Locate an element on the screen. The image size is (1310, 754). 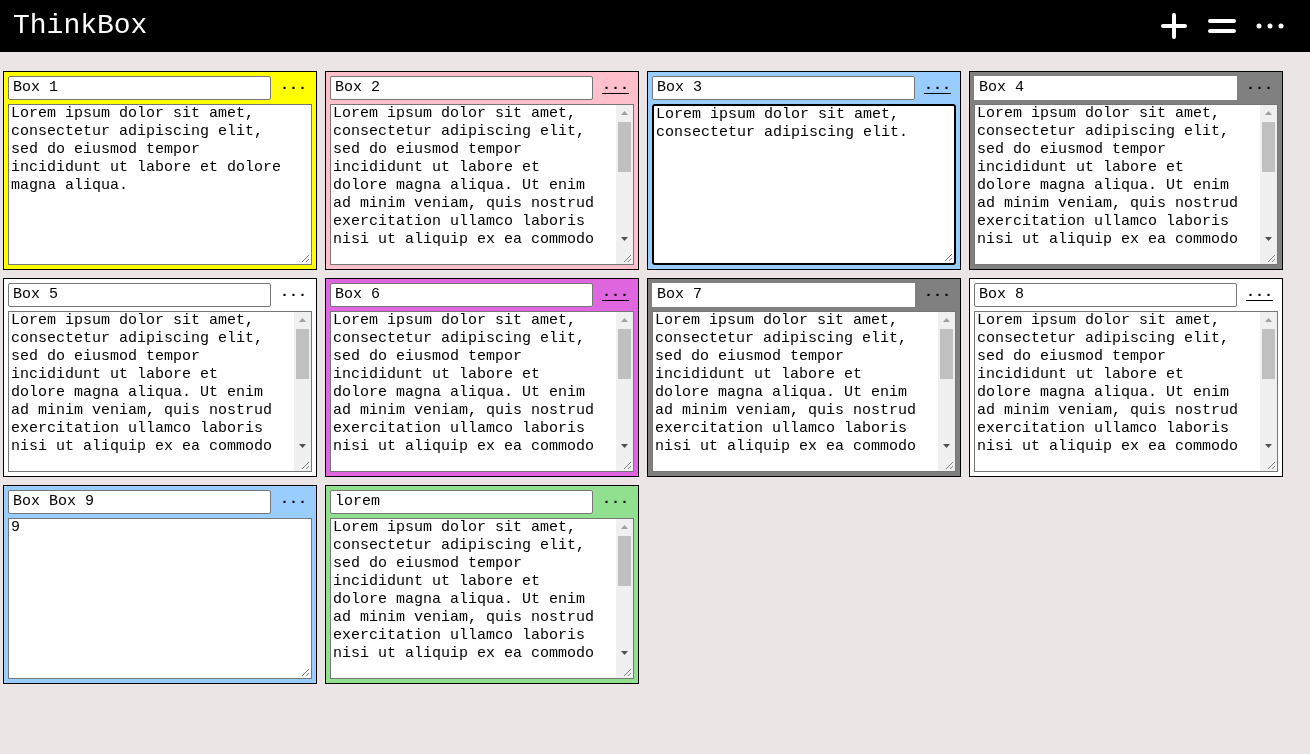
title-field: lorem is located at coordinates (461, 502).